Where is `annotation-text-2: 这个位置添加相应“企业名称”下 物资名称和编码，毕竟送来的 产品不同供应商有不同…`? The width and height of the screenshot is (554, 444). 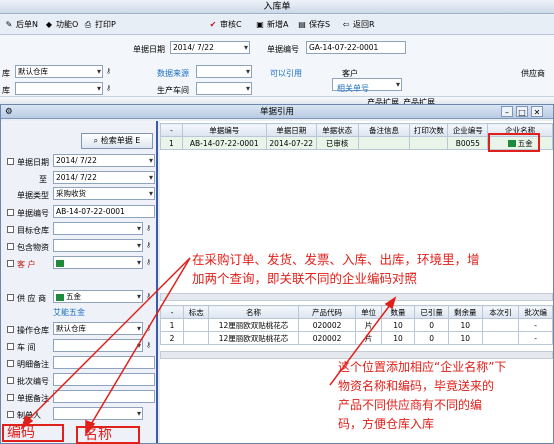
annotation-text-2: 这个位置添加相应“企业名称”下 物资名称和编码，毕竟送来的 产品不同供应商有不同… is located at coordinates (422, 395).